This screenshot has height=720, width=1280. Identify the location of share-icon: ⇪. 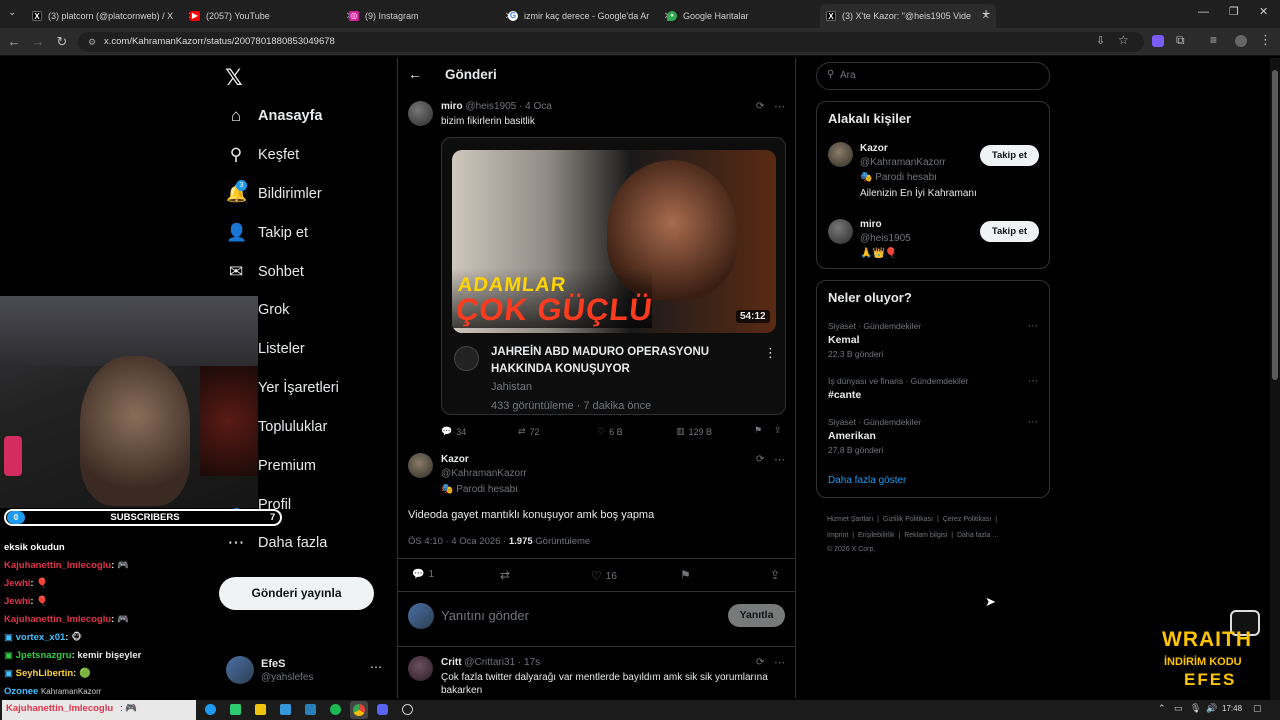
(775, 575).